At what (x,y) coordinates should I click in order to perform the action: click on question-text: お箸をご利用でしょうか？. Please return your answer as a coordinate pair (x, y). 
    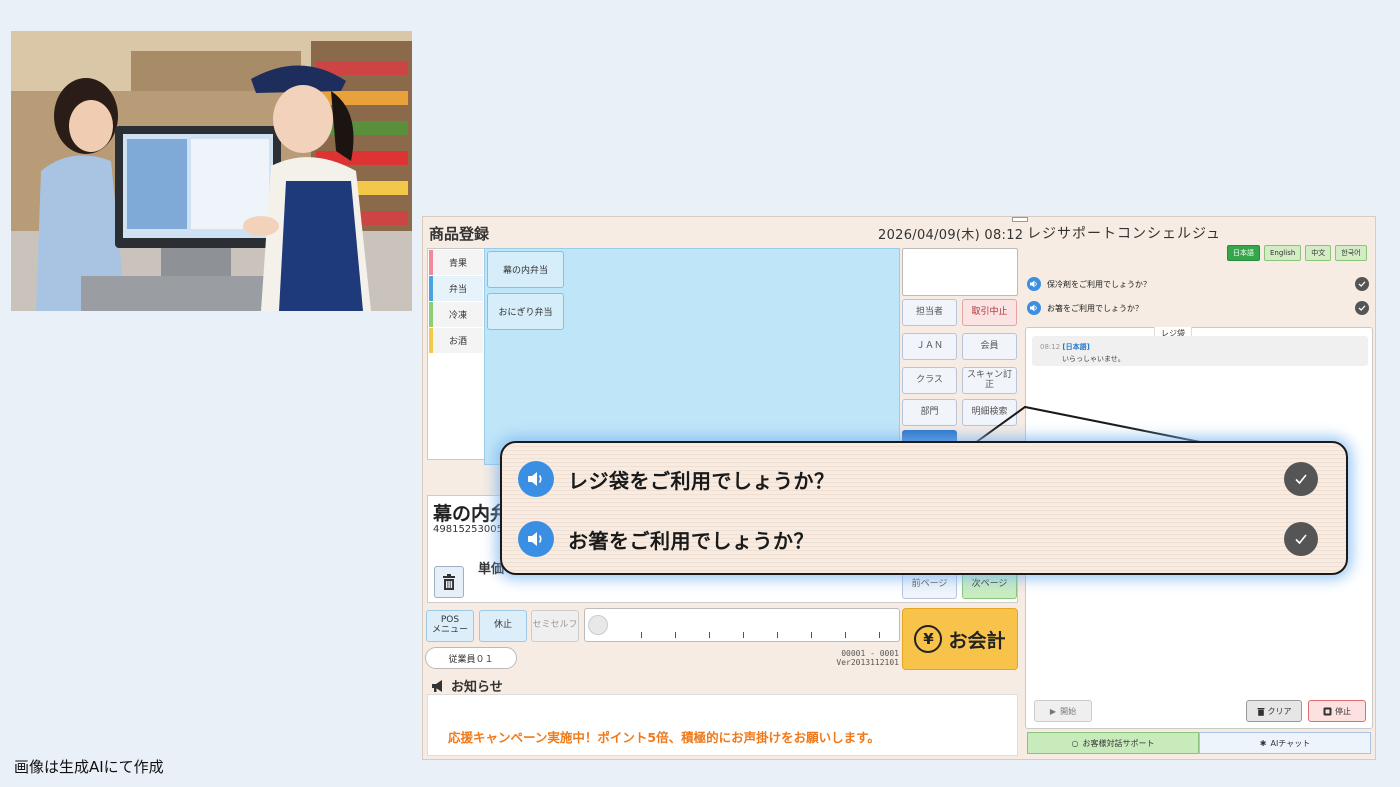
    Looking at the image, I should click on (1095, 308).